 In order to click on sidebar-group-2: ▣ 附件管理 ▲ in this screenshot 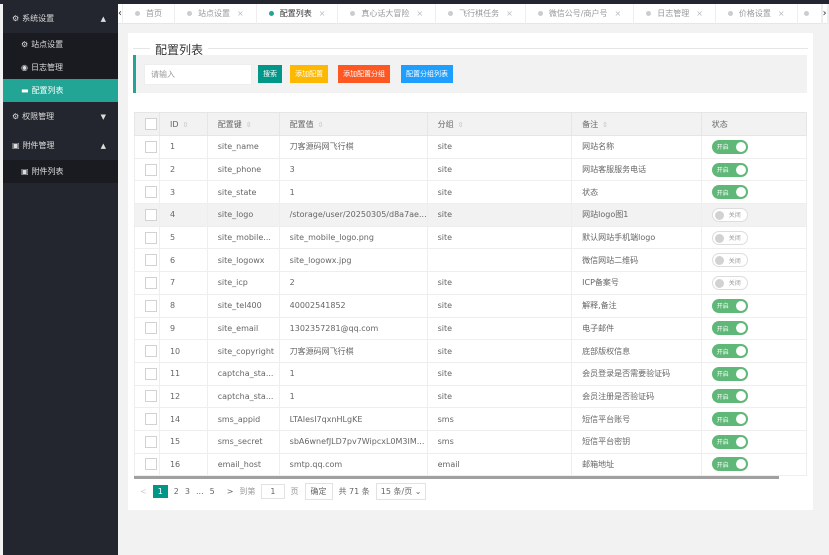, I will do `click(60, 145)`.